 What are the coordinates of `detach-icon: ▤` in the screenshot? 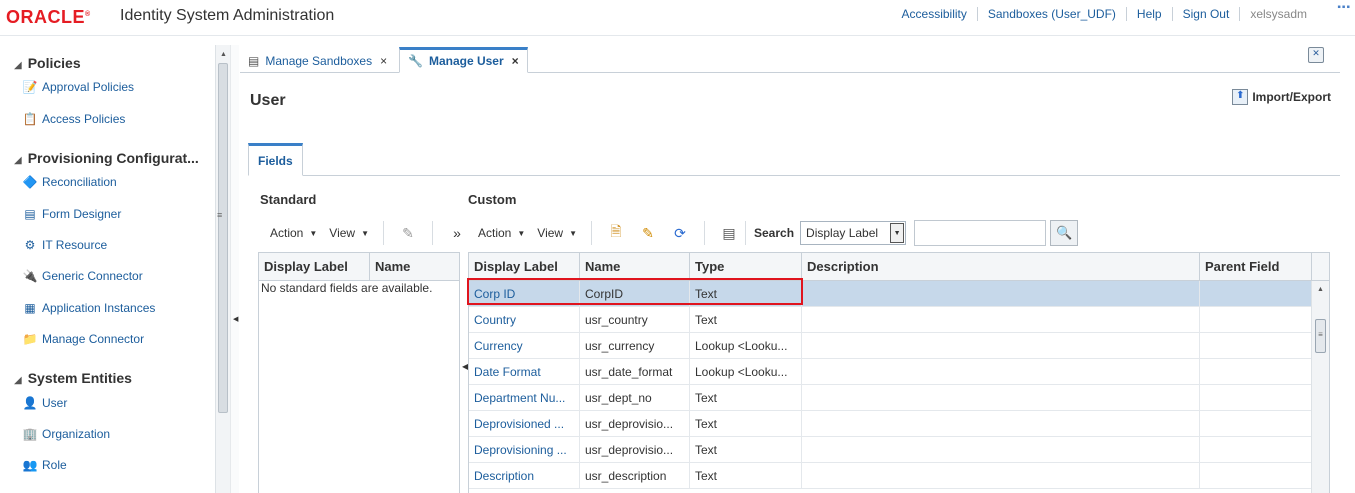 It's located at (729, 233).